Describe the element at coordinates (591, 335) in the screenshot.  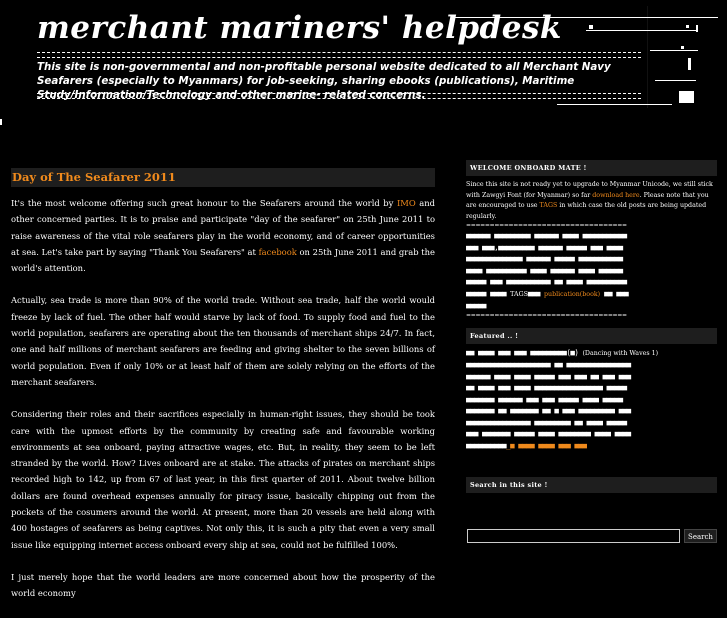
I see `featured-widget-title: Featured .. !` at that location.